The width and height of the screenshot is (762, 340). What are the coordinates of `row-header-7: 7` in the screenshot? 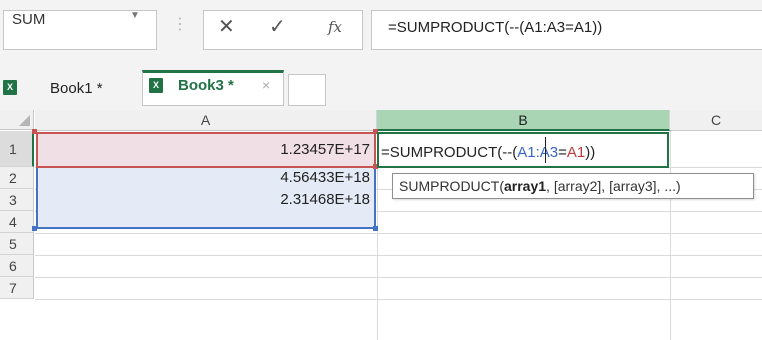 It's located at (17, 288).